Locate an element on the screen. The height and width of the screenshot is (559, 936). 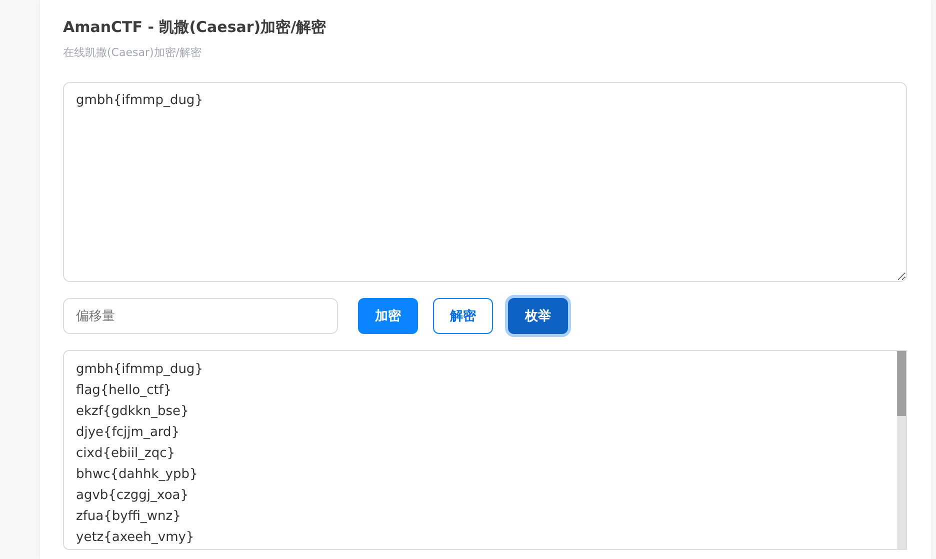
page-subtitle: 在线凯撒(Caesar)加密/解密 is located at coordinates (132, 53).